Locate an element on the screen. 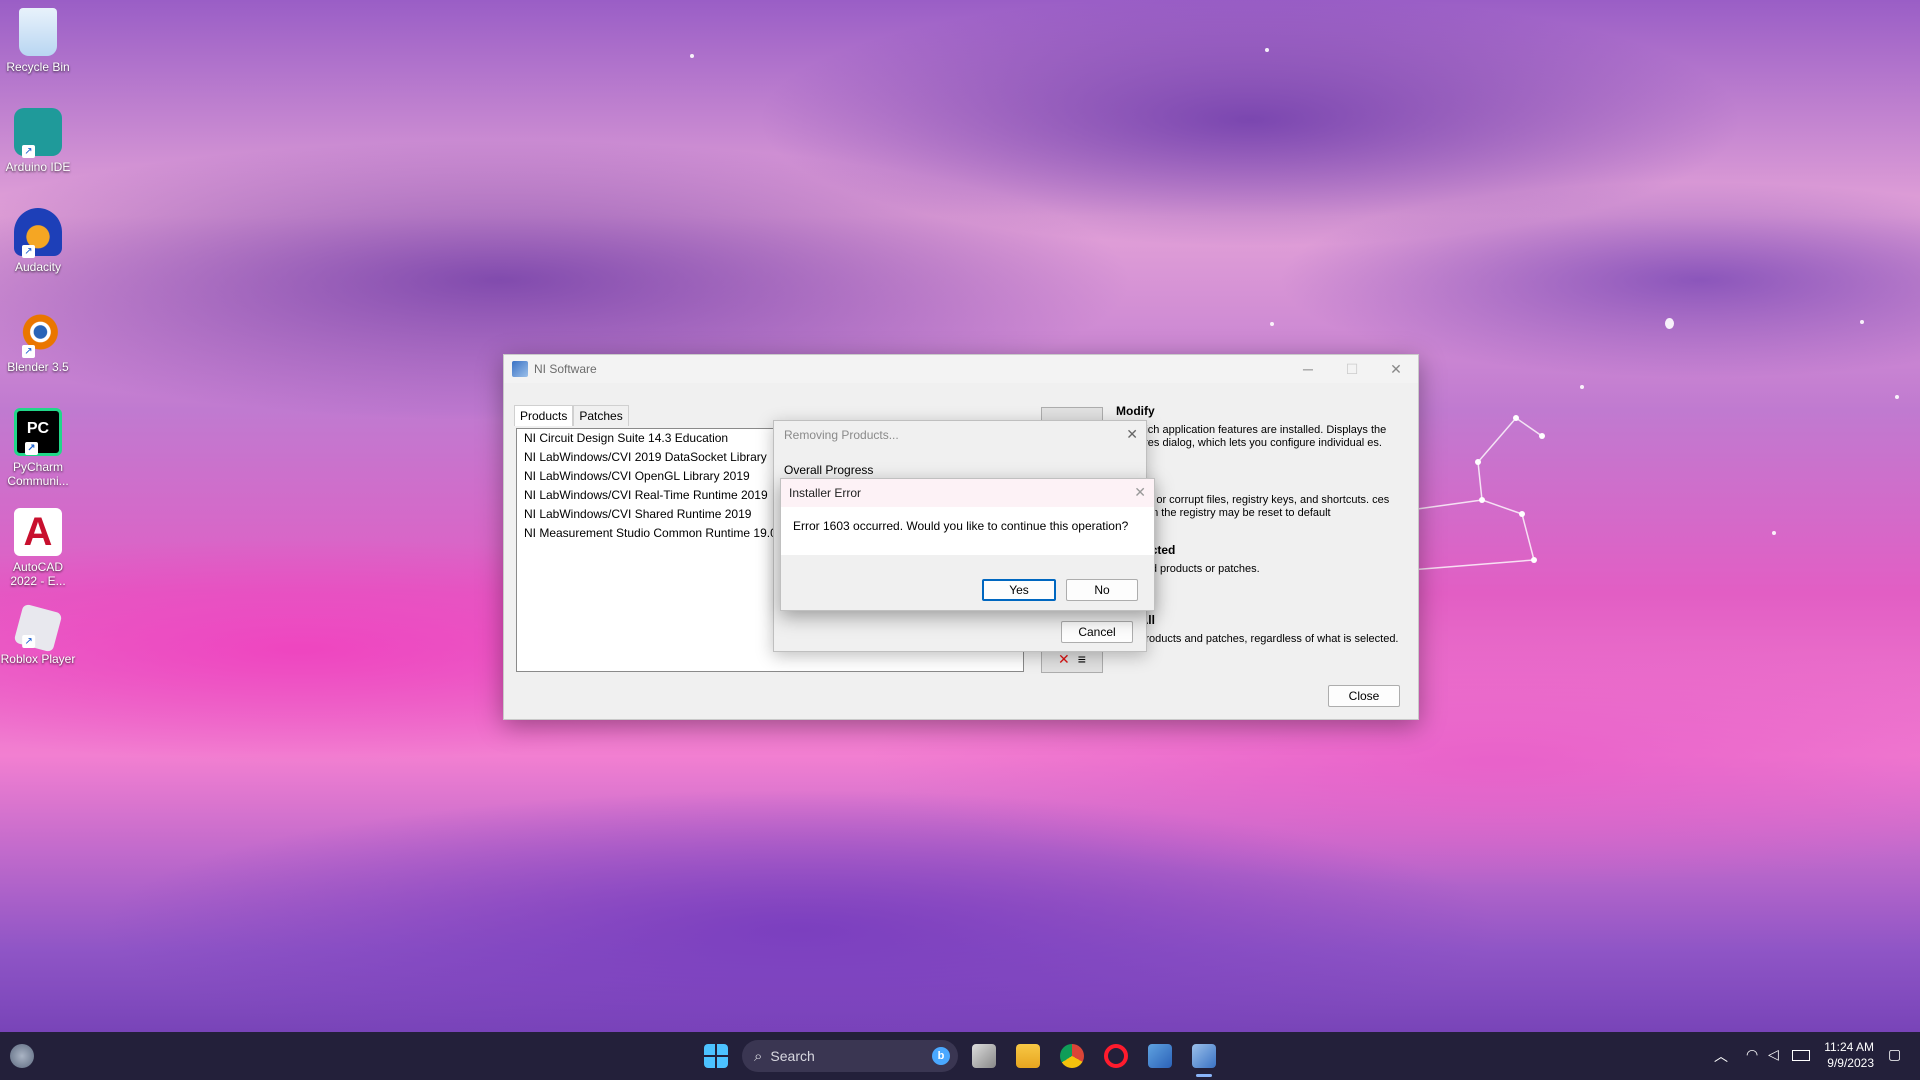  window-titlebar: NI Software is located at coordinates (961, 369).